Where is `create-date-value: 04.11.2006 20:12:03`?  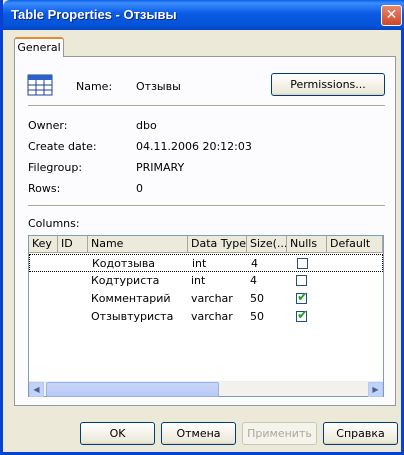
create-date-value: 04.11.2006 20:12:03 is located at coordinates (194, 146).